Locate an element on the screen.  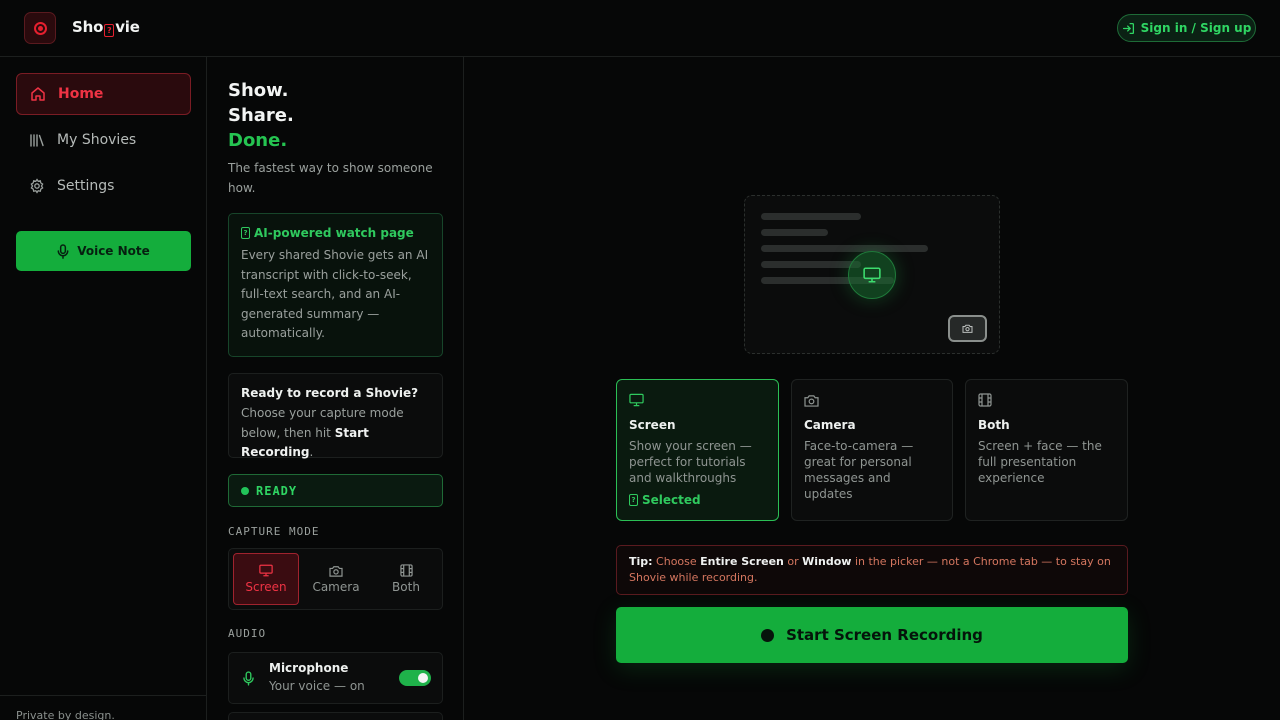
sign-in-label: Sign in / Sign up is located at coordinates (1196, 28).